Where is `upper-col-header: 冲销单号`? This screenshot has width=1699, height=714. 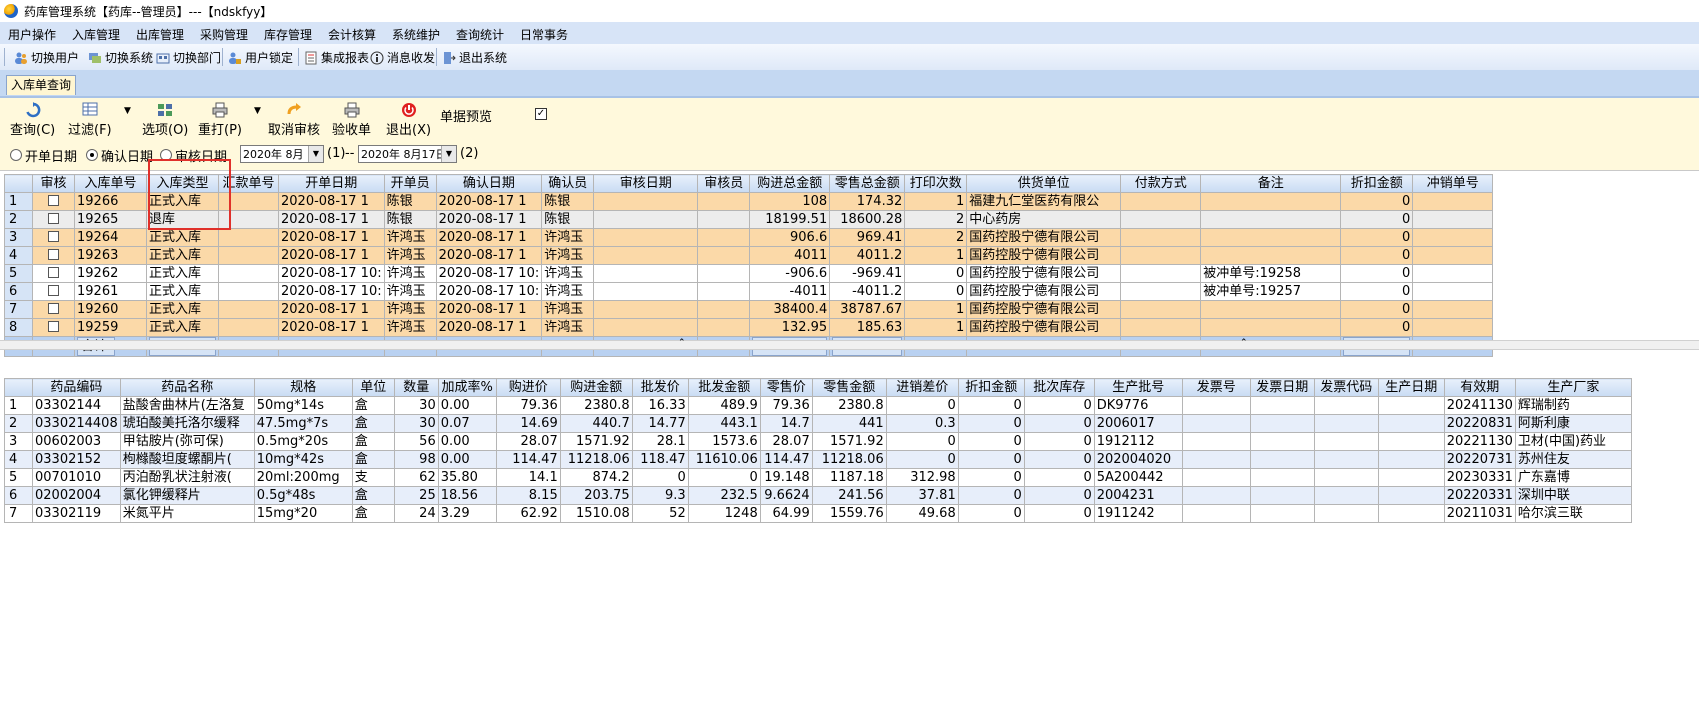
upper-col-header: 冲销单号 is located at coordinates (1453, 183).